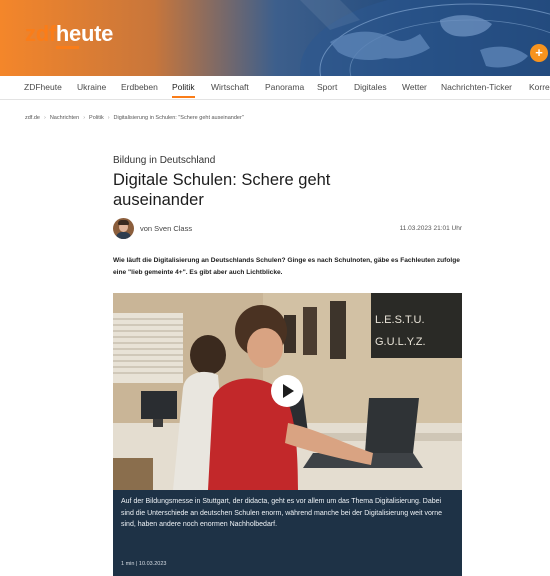 The width and height of the screenshot is (550, 576). Describe the element at coordinates (230, 87) in the screenshot. I see `nav-item-wirtschaft: Wirtschaft` at that location.